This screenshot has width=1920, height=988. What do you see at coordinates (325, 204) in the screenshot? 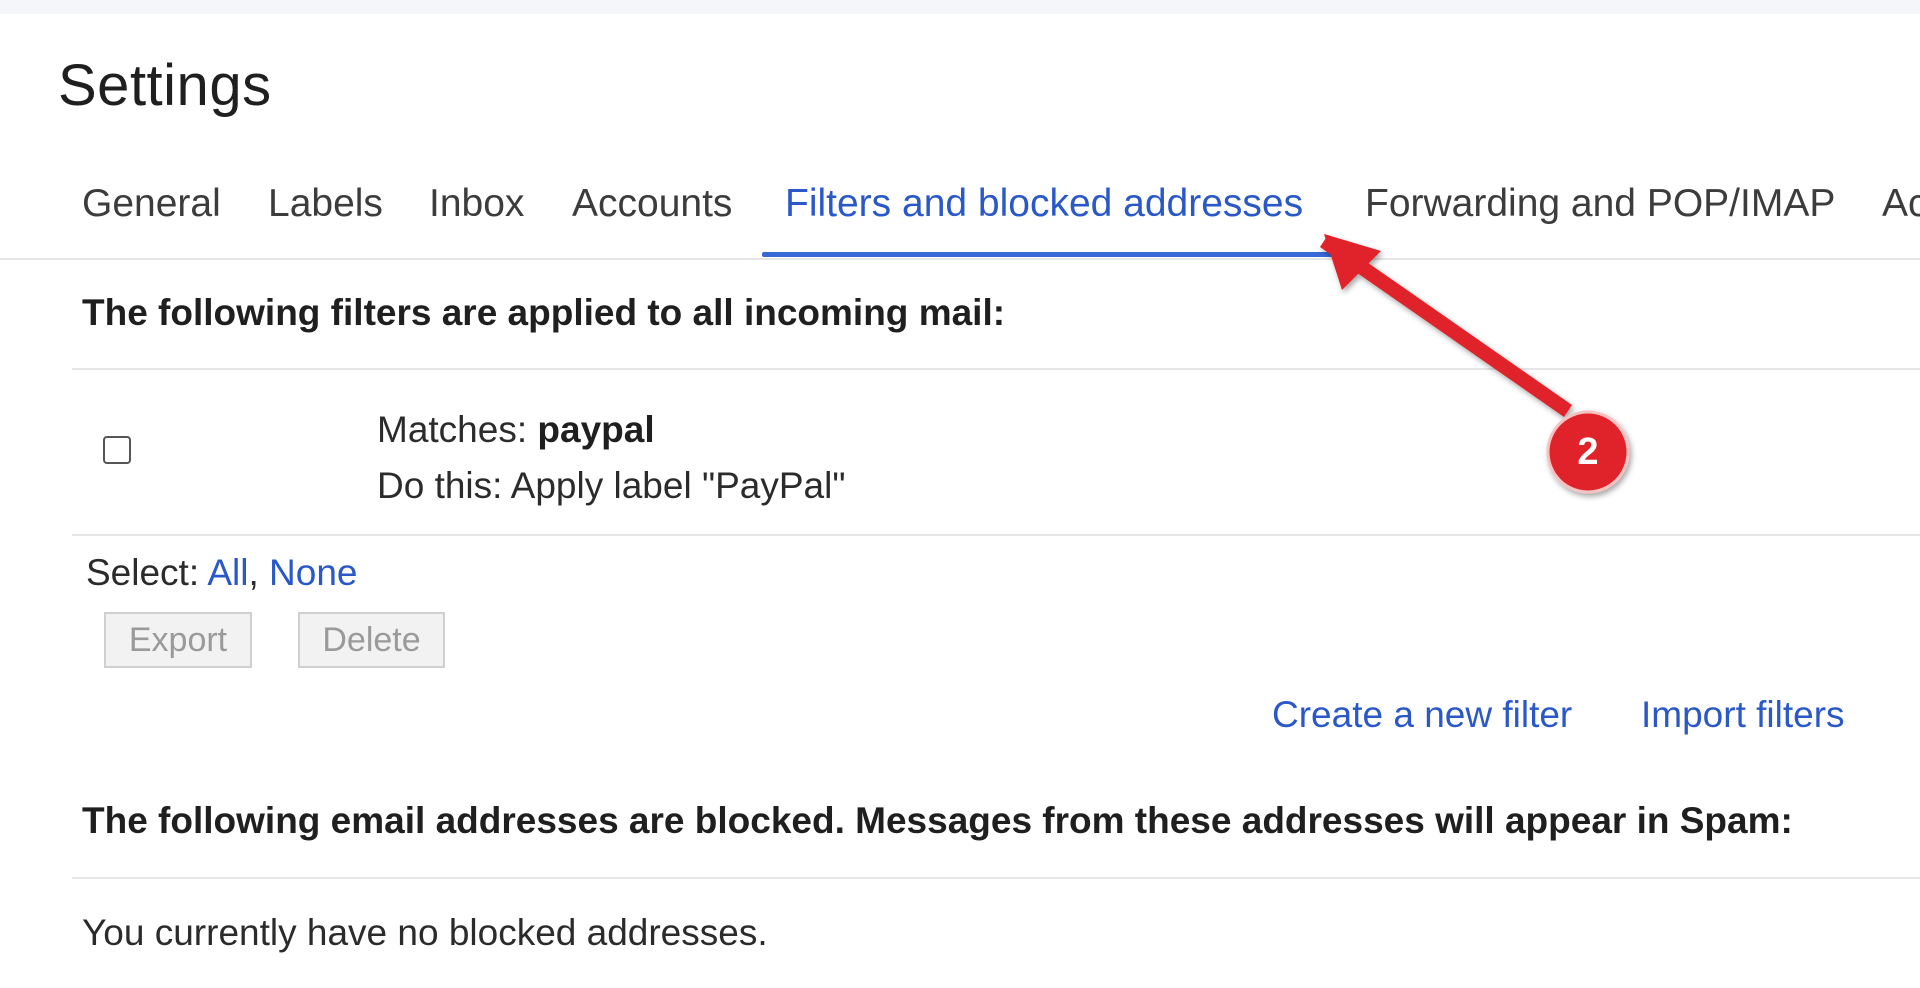
I see `tab-labels: Labels` at bounding box center [325, 204].